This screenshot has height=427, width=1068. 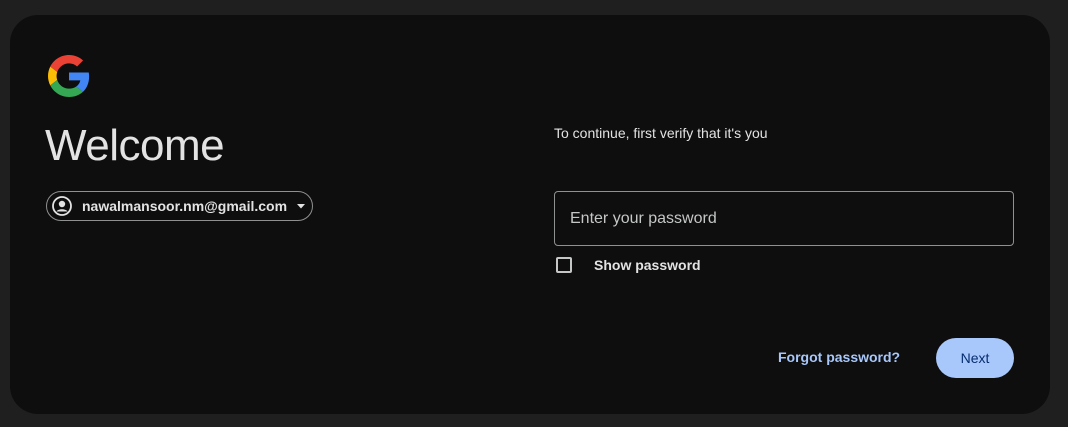 What do you see at coordinates (301, 206) in the screenshot?
I see `caret-down-icon` at bounding box center [301, 206].